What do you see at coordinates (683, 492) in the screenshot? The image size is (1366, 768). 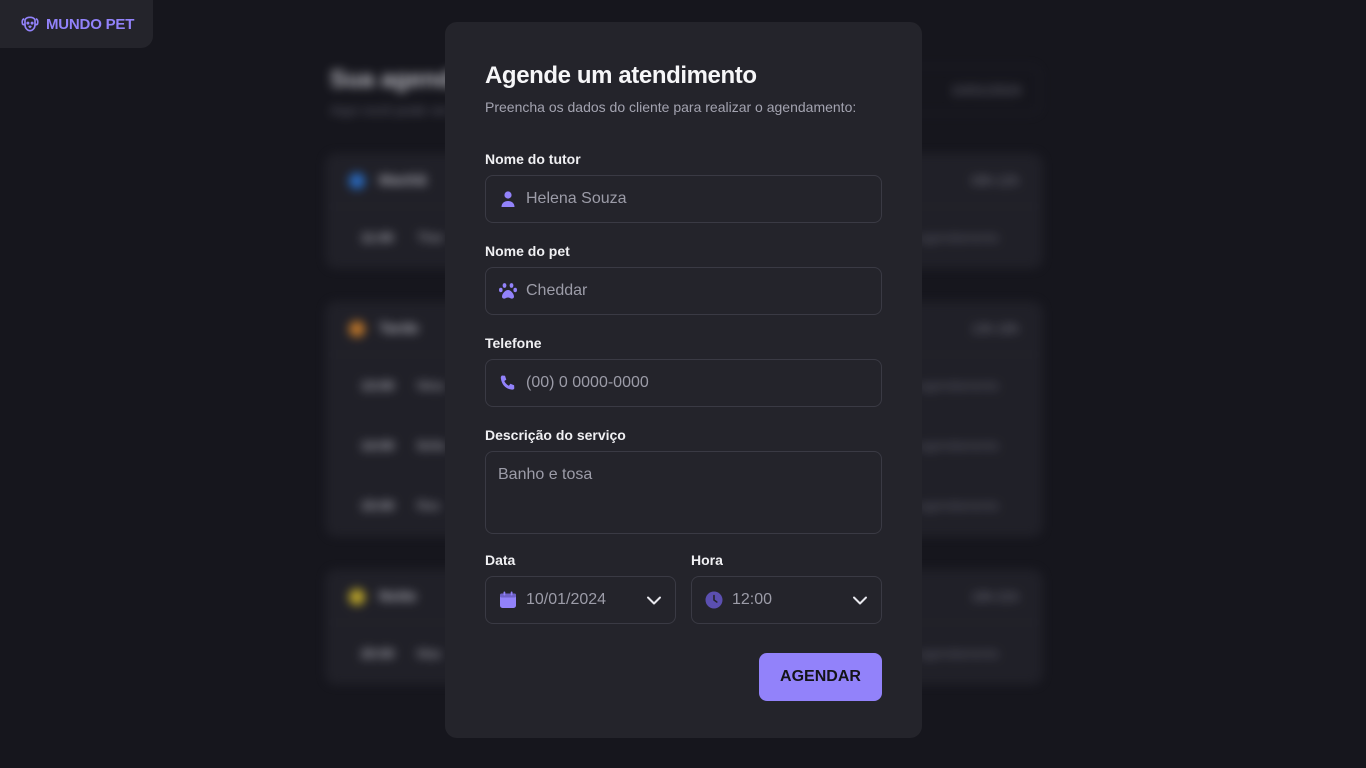 I see `description-textarea: Banho e tosa` at bounding box center [683, 492].